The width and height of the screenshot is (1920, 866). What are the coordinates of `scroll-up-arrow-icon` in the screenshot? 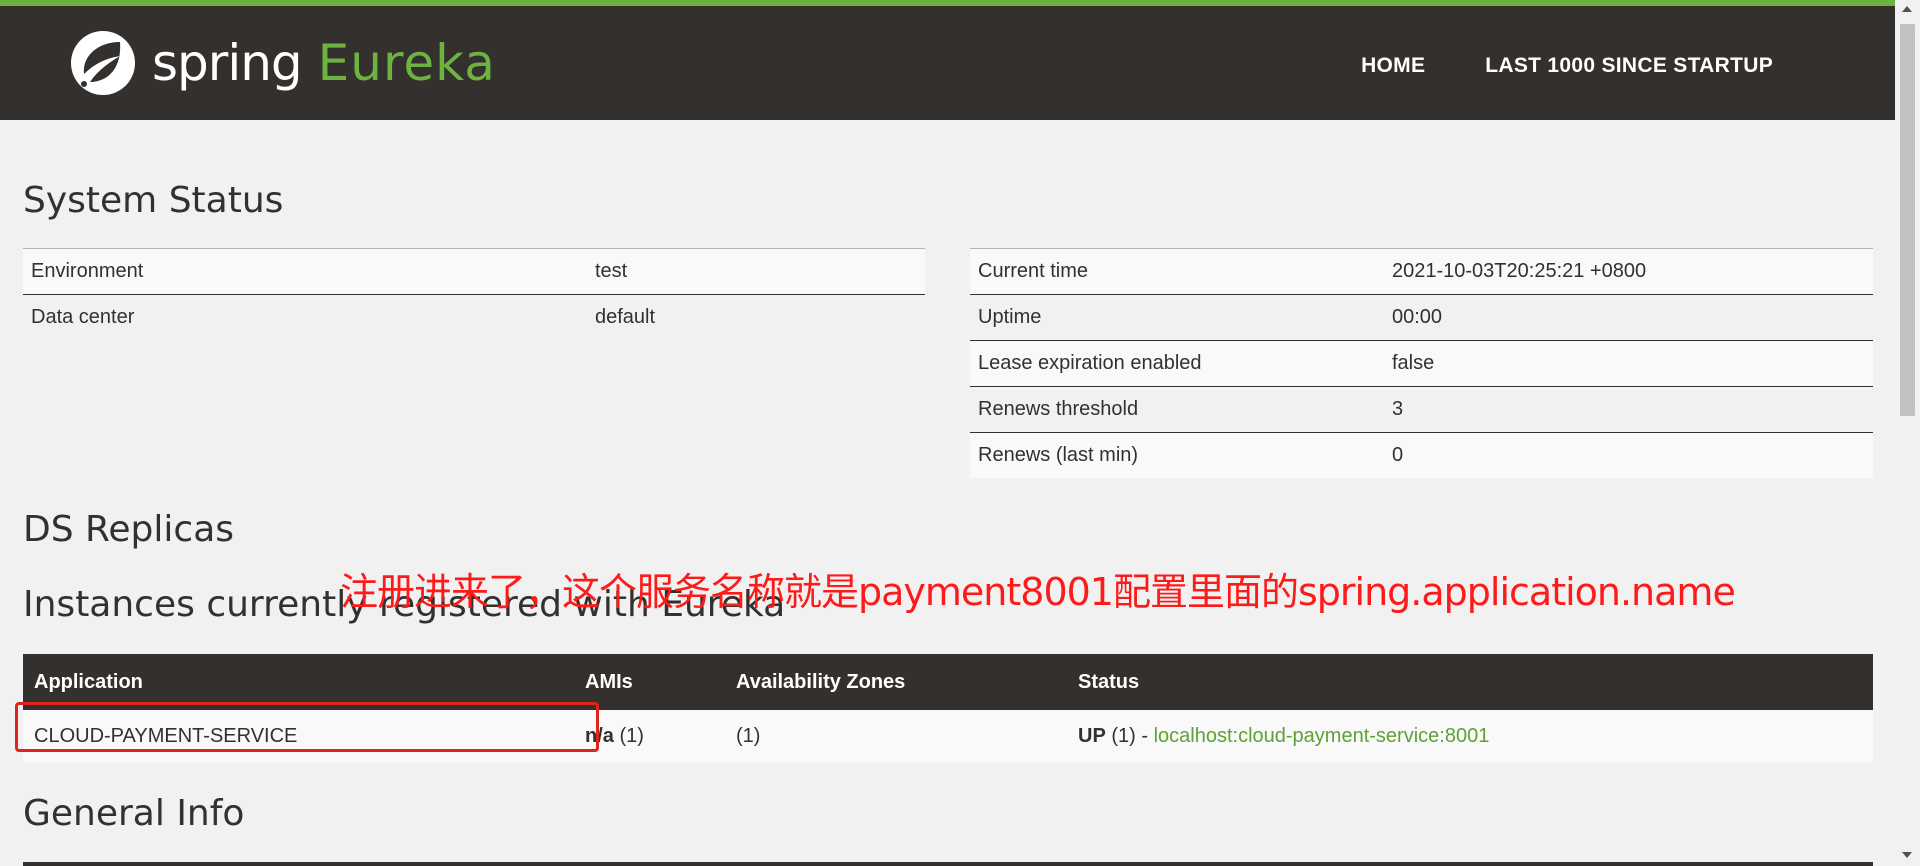 It's located at (1907, 9).